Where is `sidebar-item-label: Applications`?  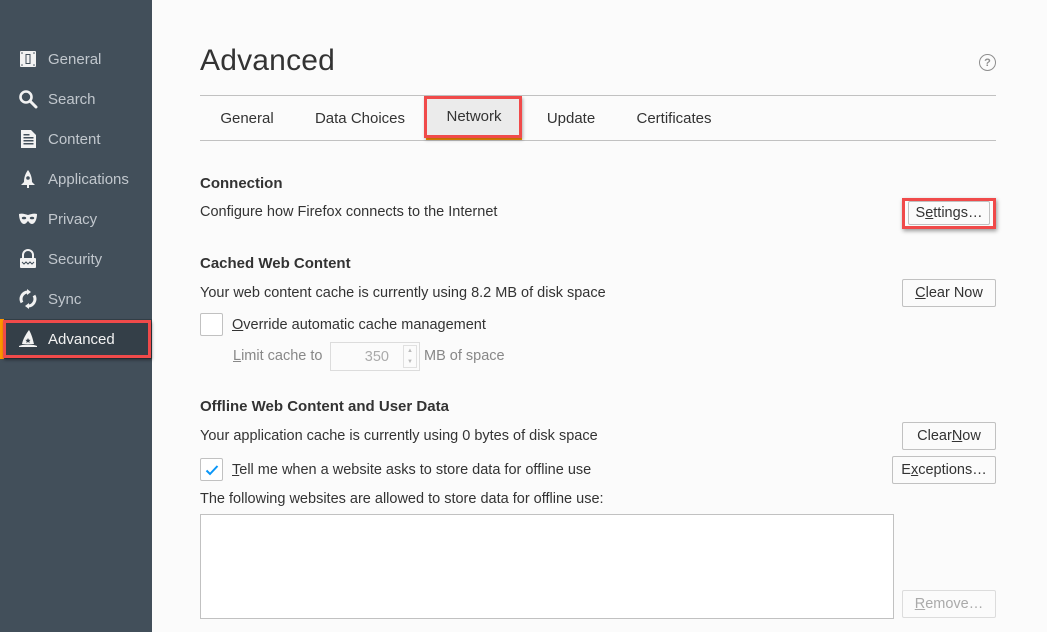 sidebar-item-label: Applications is located at coordinates (88, 179).